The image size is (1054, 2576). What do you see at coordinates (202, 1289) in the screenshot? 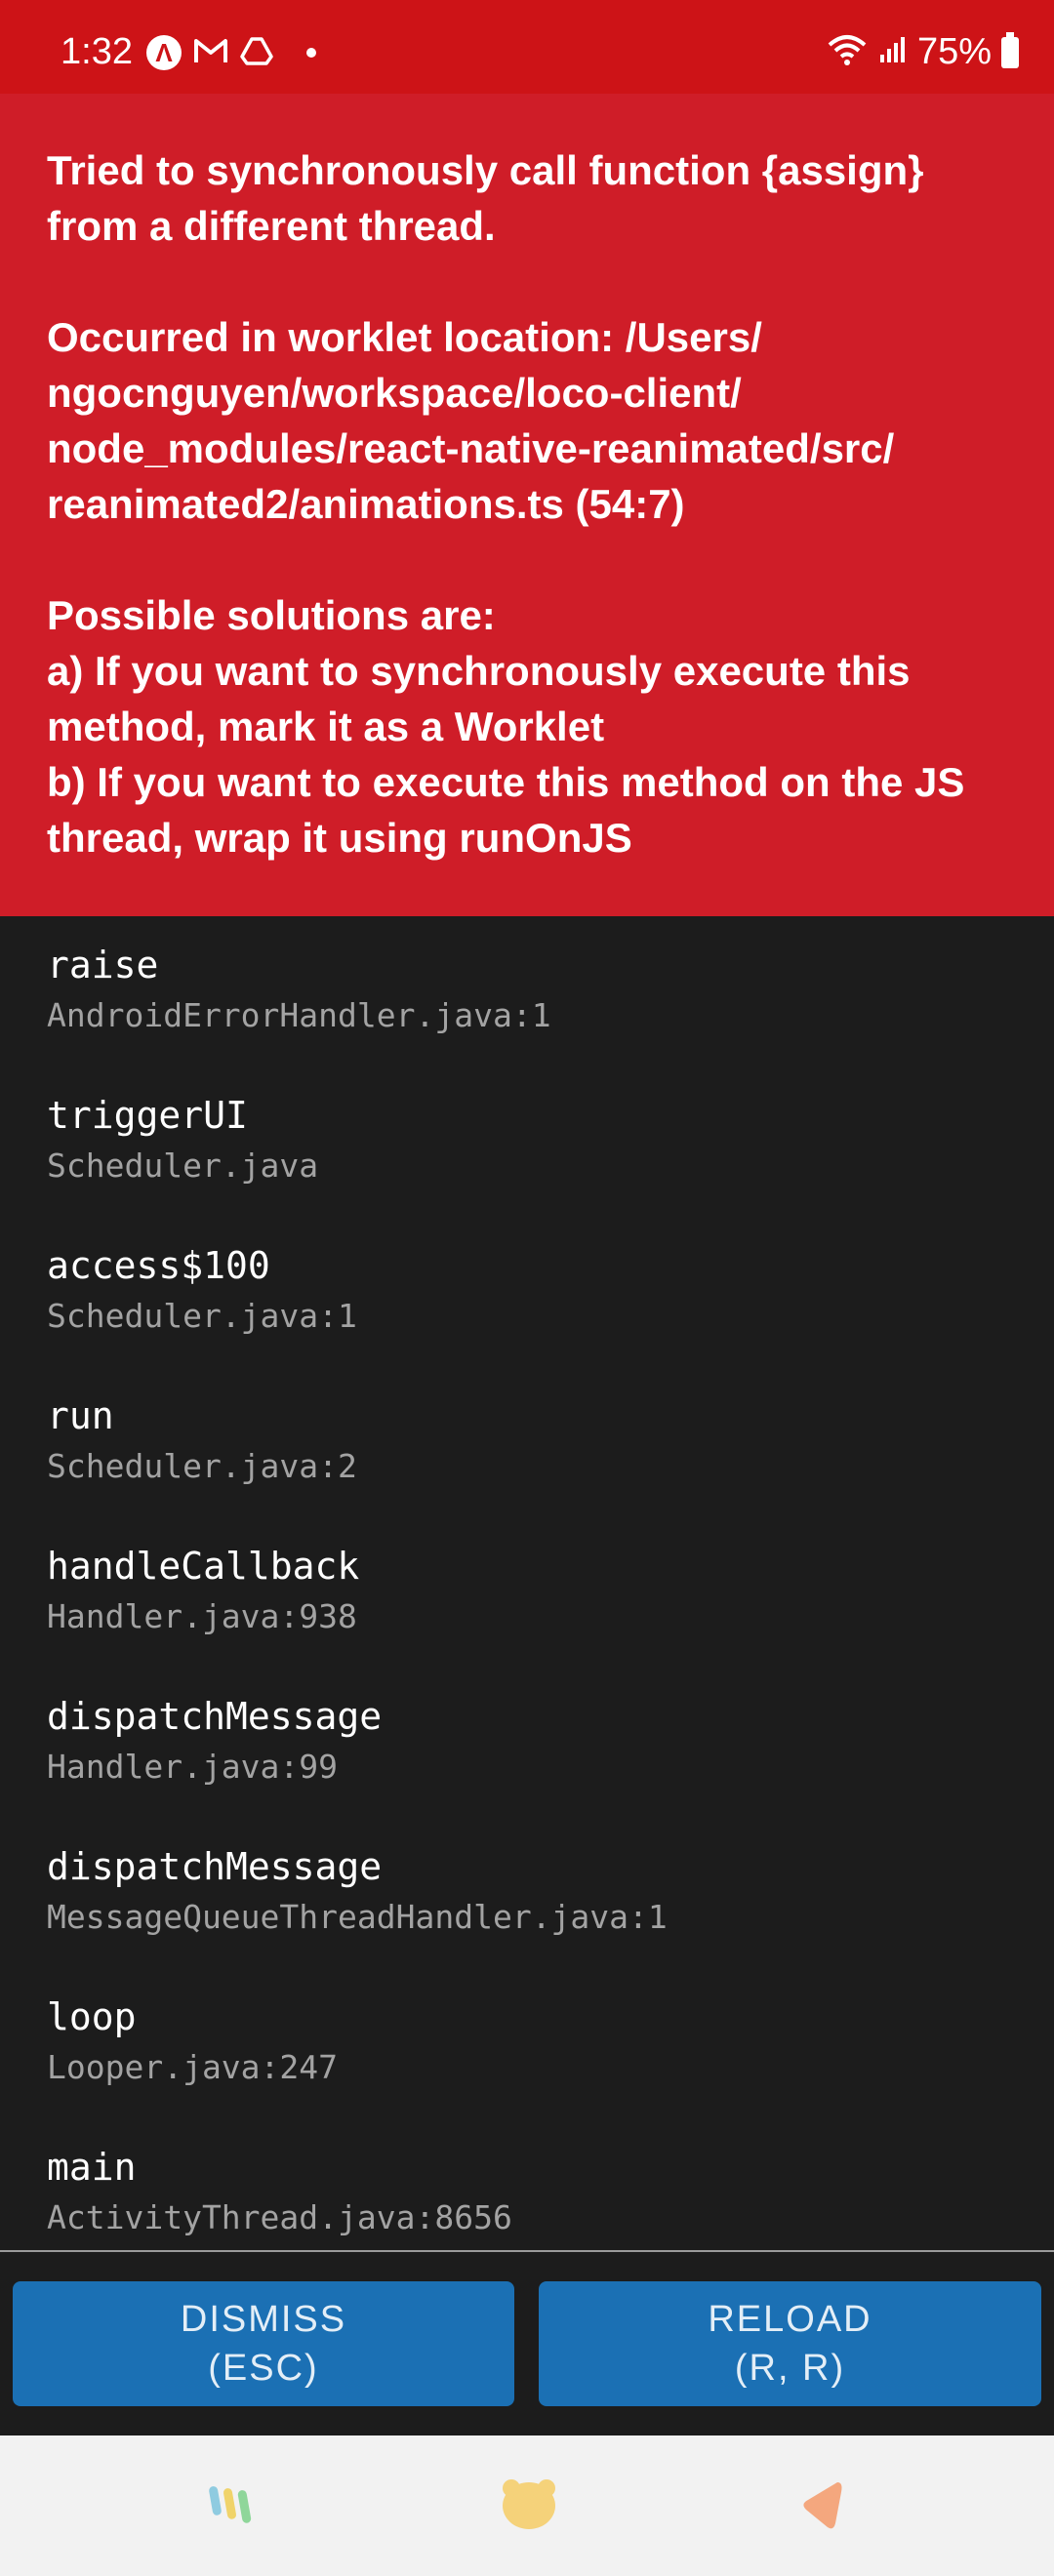
I see `stack-frame: access$100 Scheduler.java:1` at bounding box center [202, 1289].